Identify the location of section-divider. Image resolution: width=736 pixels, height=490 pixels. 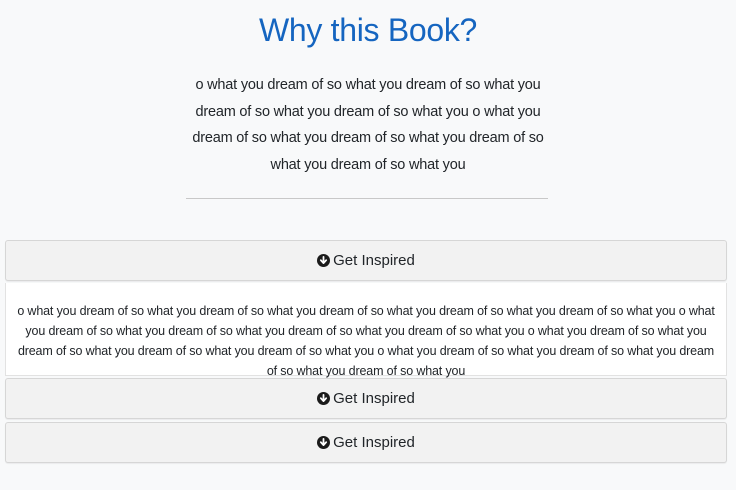
(367, 198).